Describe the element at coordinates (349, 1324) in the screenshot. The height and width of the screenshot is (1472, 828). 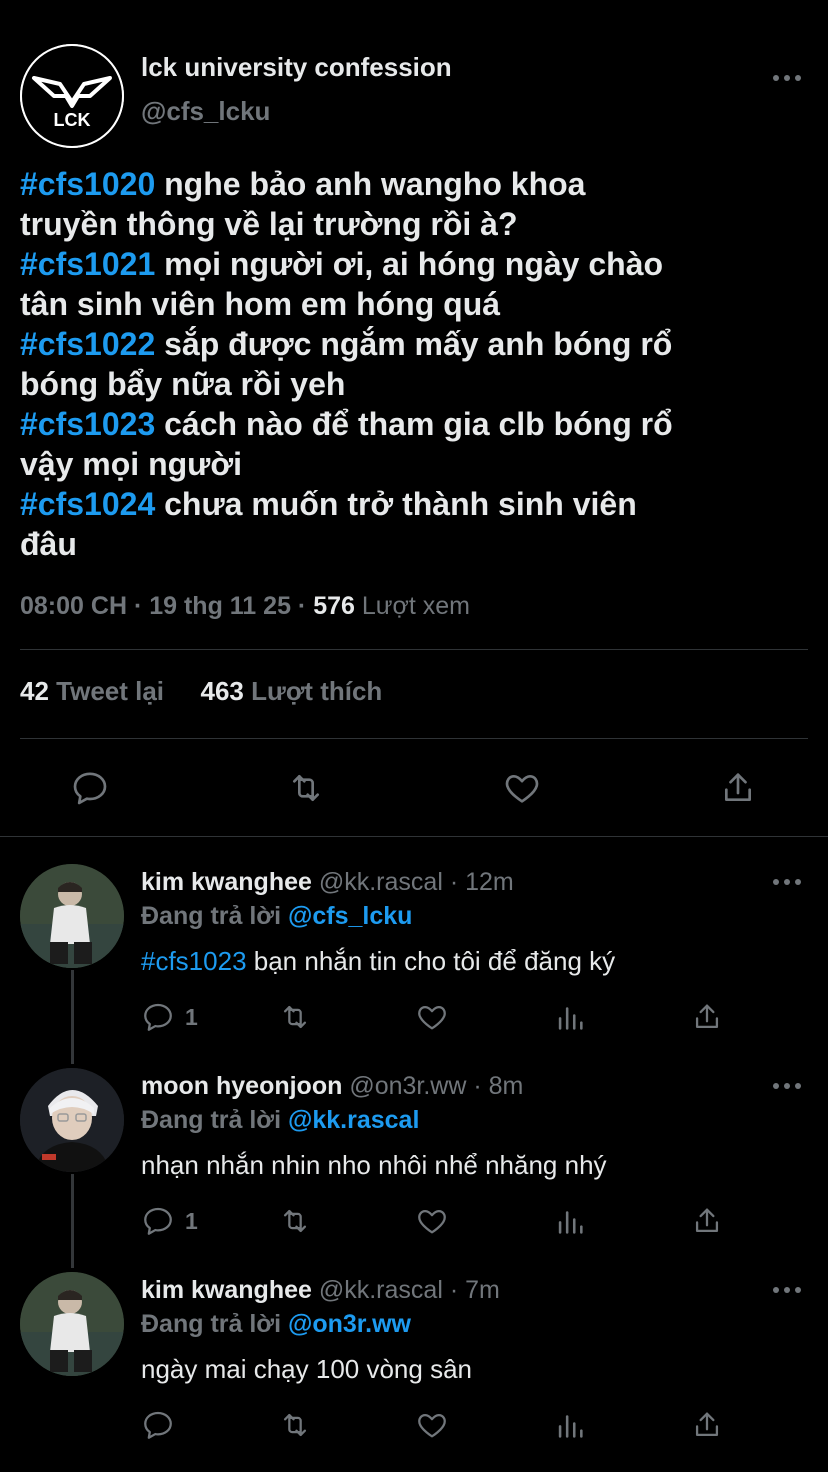
I see `mention-link: @on3r.ww` at that location.